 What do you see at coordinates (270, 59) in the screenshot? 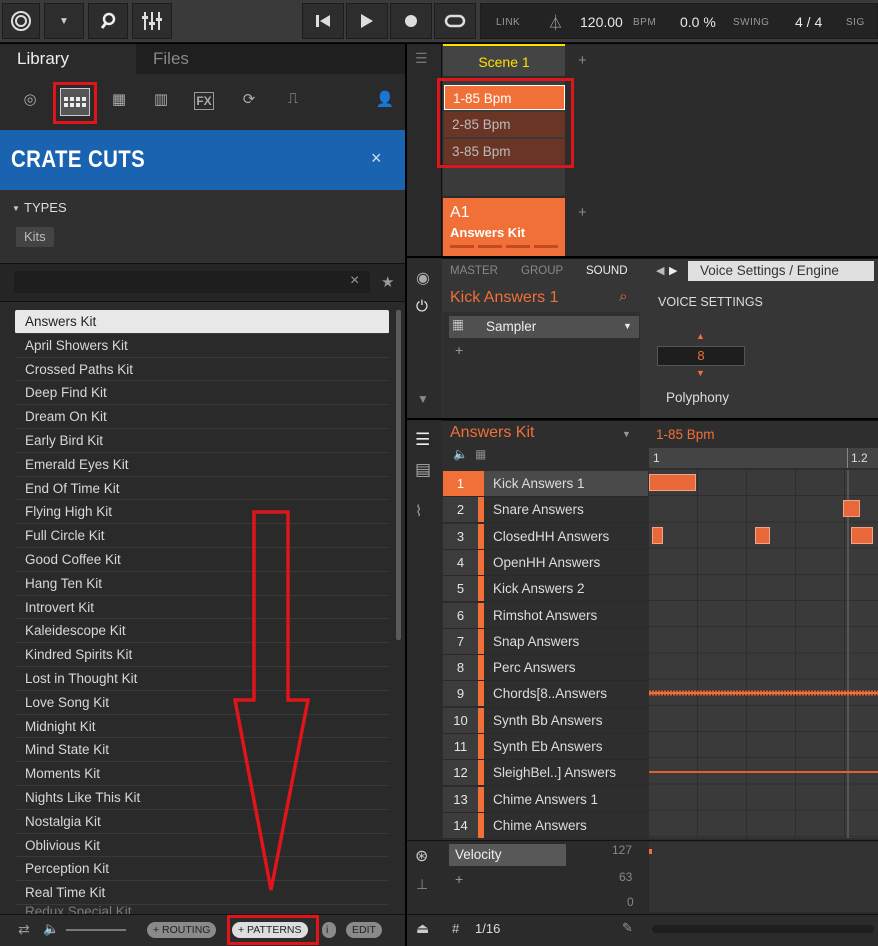
I see `tab-files: Files` at bounding box center [270, 59].